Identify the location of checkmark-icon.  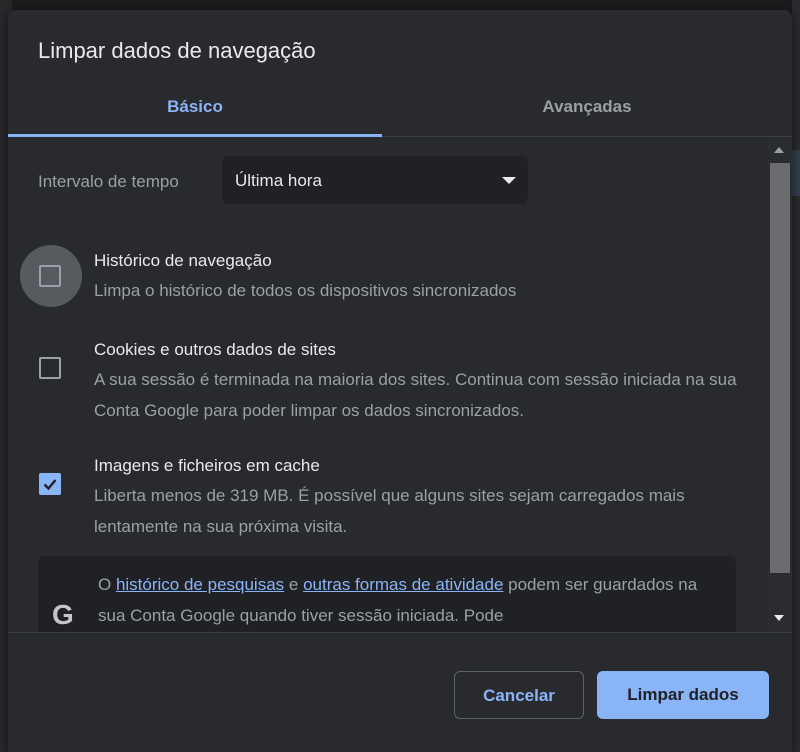
(50, 485).